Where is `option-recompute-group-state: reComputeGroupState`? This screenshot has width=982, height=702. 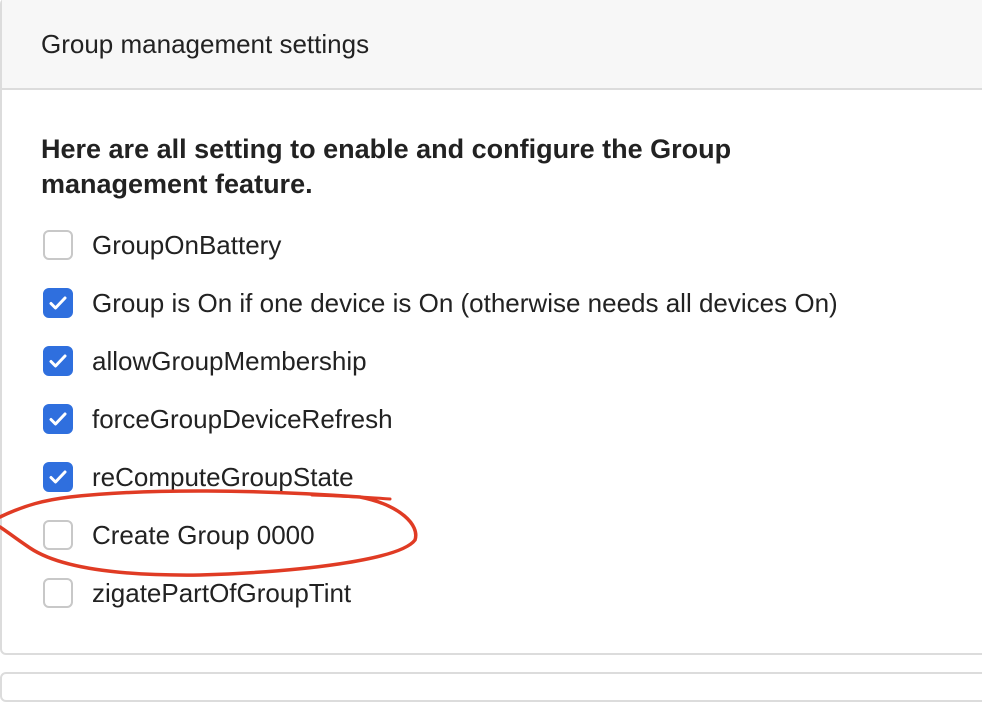
option-recompute-group-state: reComputeGroupState is located at coordinates (198, 477).